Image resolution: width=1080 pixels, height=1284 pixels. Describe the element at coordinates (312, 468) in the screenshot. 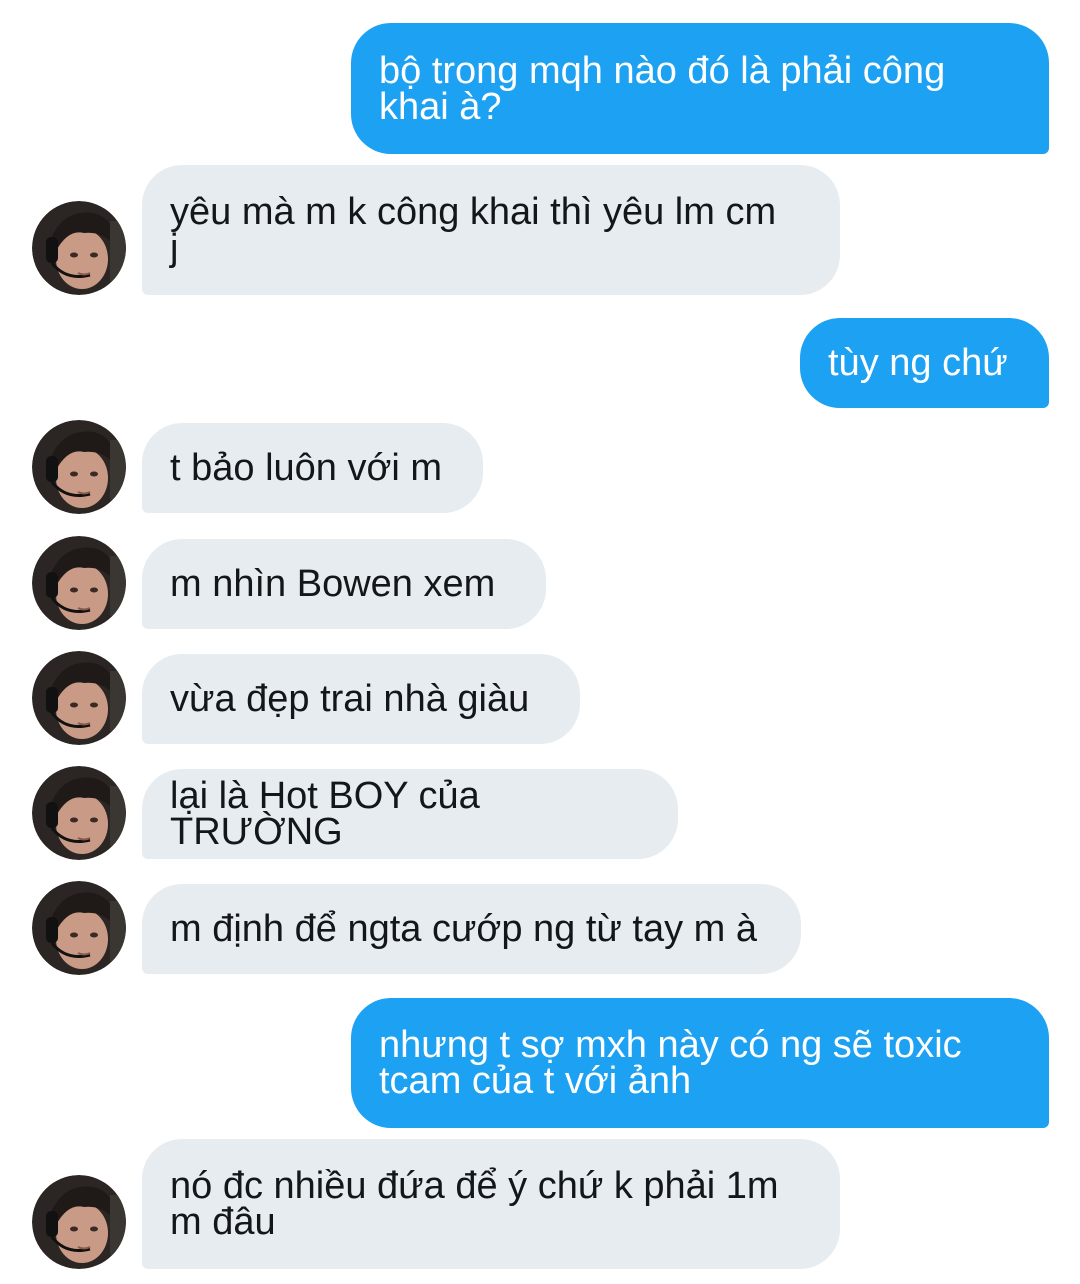

I see `message-bubble-incoming: t bảo luôn với m` at that location.